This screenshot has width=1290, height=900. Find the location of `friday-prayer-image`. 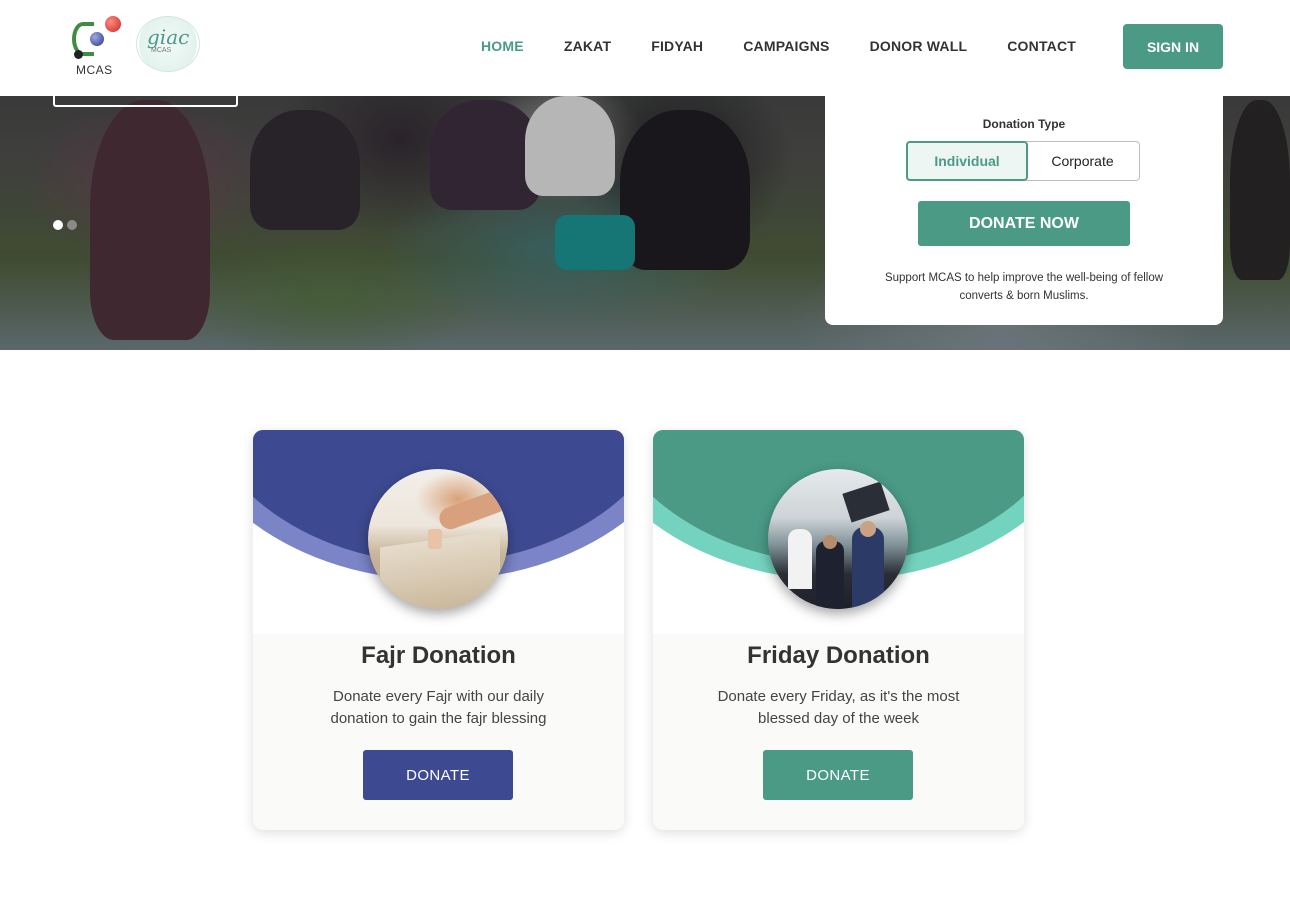

friday-prayer-image is located at coordinates (838, 539).